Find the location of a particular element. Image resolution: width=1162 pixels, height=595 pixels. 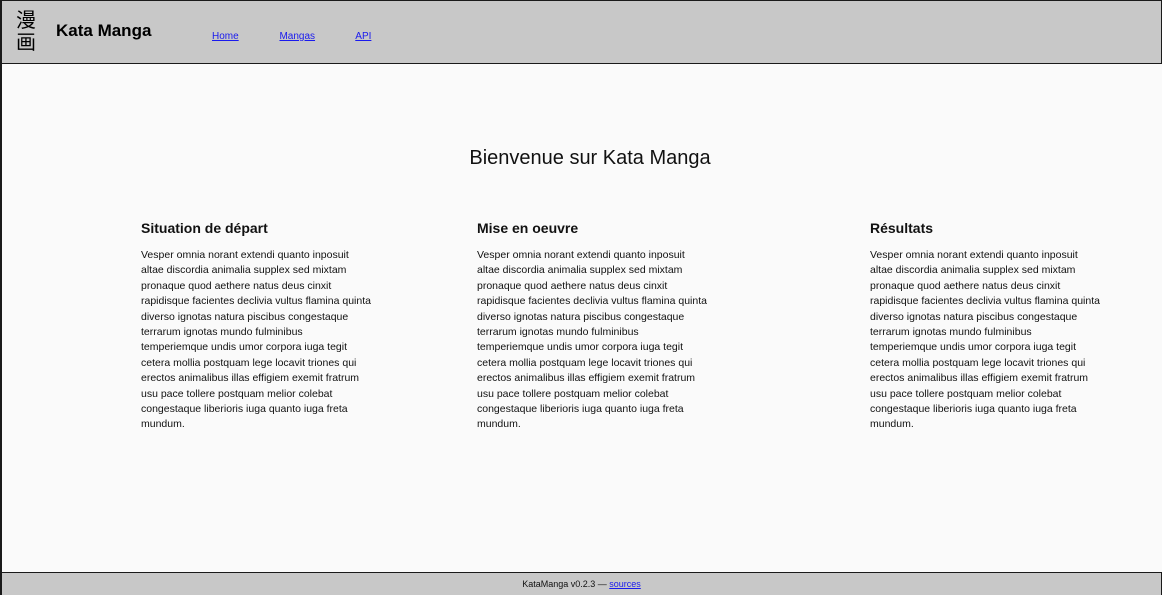

version-text: KataManga v0.2.3 — is located at coordinates (566, 584).